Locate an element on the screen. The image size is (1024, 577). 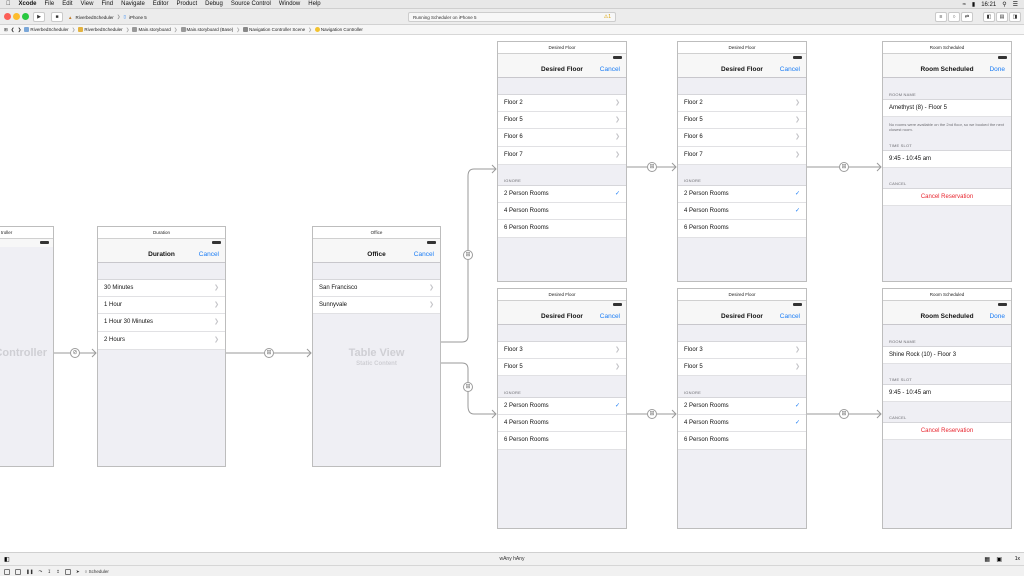
breadcrumb-storyboard: Main.storyboard is located at coordinates (151, 30).